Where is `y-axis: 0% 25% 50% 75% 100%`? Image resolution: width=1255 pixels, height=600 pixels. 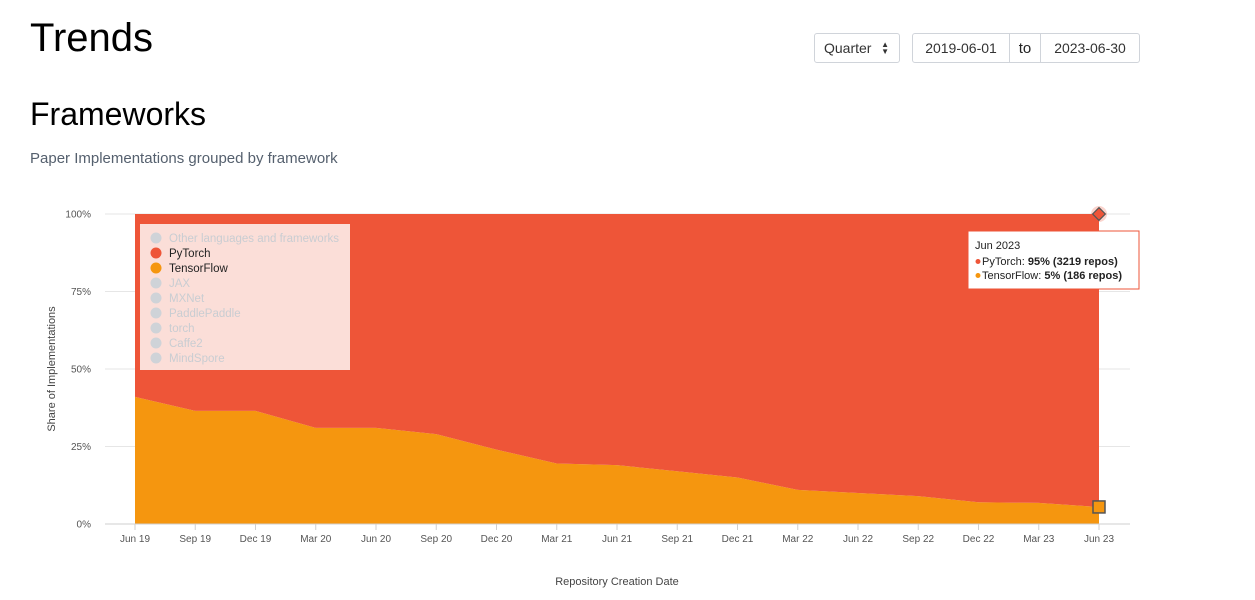
y-axis: 0% 25% 50% 75% 100% is located at coordinates (78, 370).